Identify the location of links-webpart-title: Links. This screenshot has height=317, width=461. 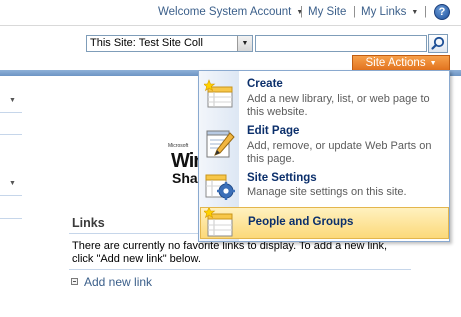
(88, 223).